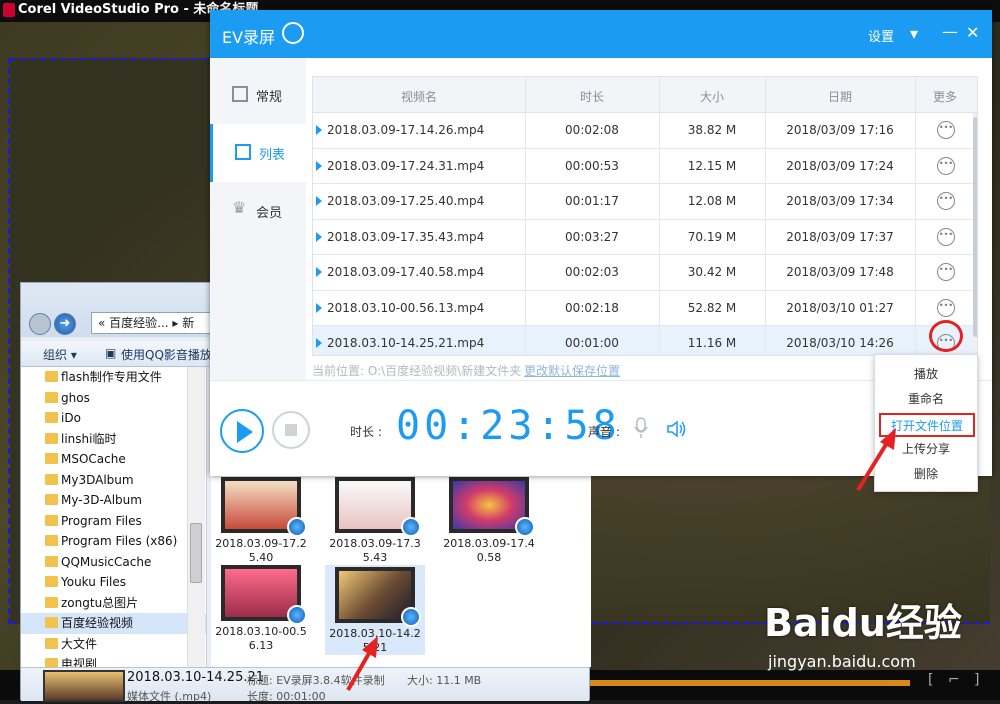  Describe the element at coordinates (375, 610) in the screenshot. I see `file-thumbnail-selected: 2018.03.10-14.2 5.21` at that location.